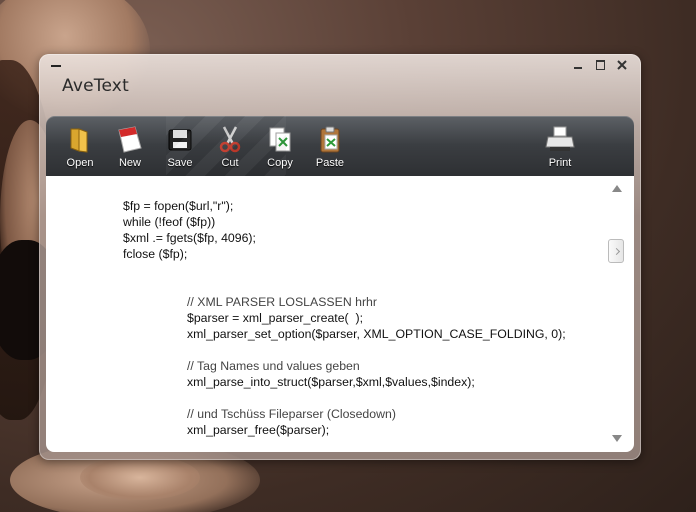 The height and width of the screenshot is (512, 696). What do you see at coordinates (80, 139) in the screenshot?
I see `folder-icon` at bounding box center [80, 139].